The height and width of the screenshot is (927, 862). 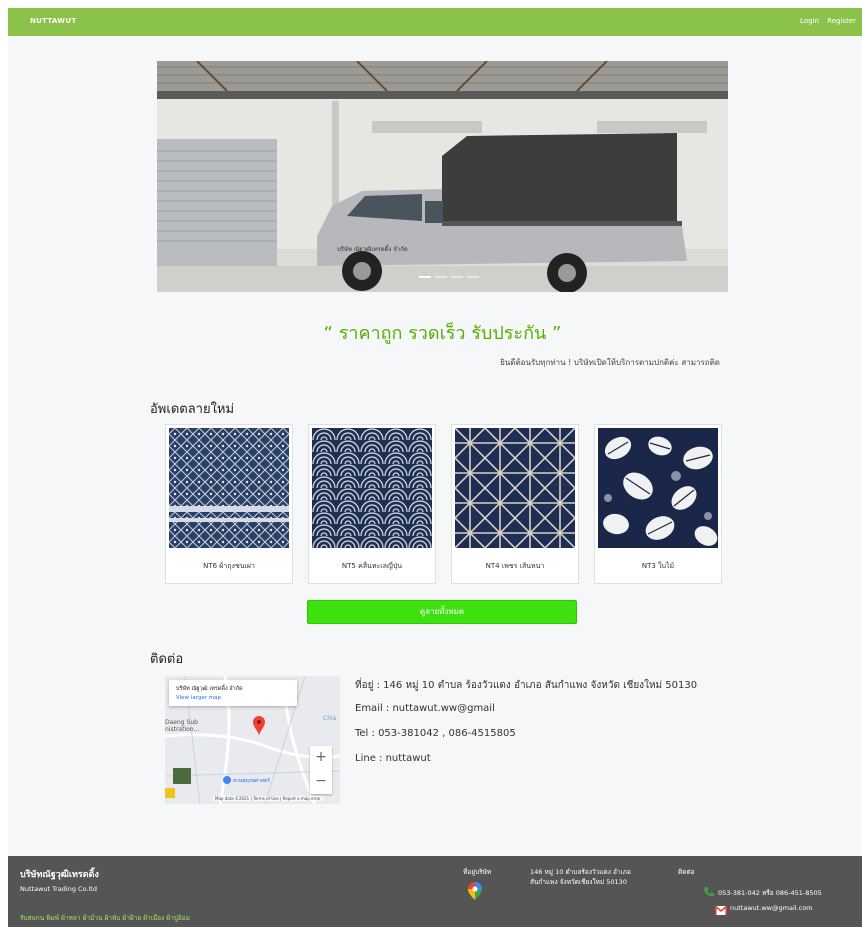 What do you see at coordinates (658, 566) in the screenshot?
I see `product-caption: NT3 ใบไม้` at bounding box center [658, 566].